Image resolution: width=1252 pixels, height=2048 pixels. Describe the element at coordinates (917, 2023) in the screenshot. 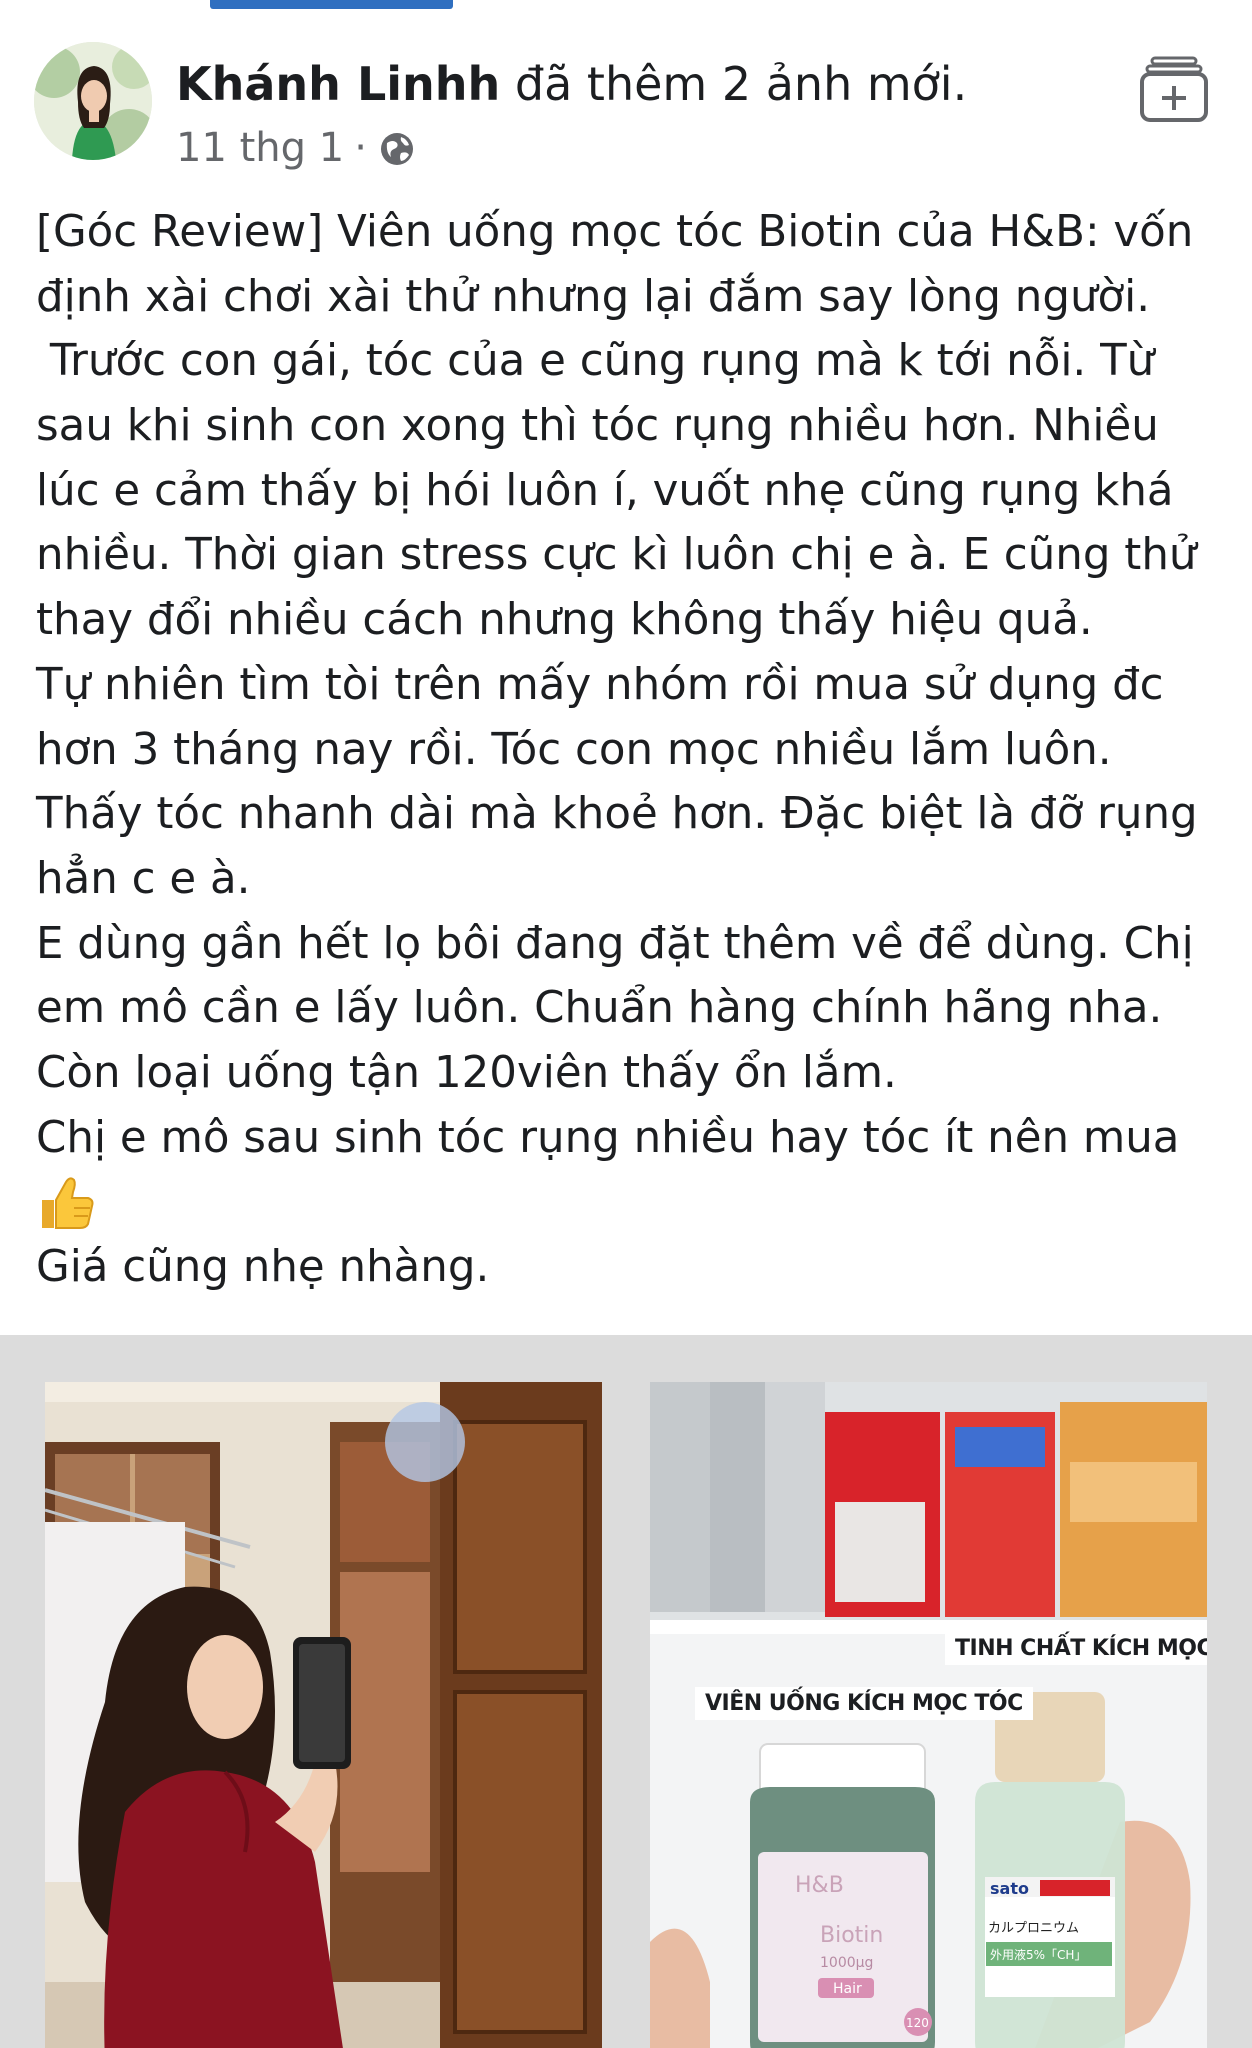

I see `bottle-count-text: 120` at that location.